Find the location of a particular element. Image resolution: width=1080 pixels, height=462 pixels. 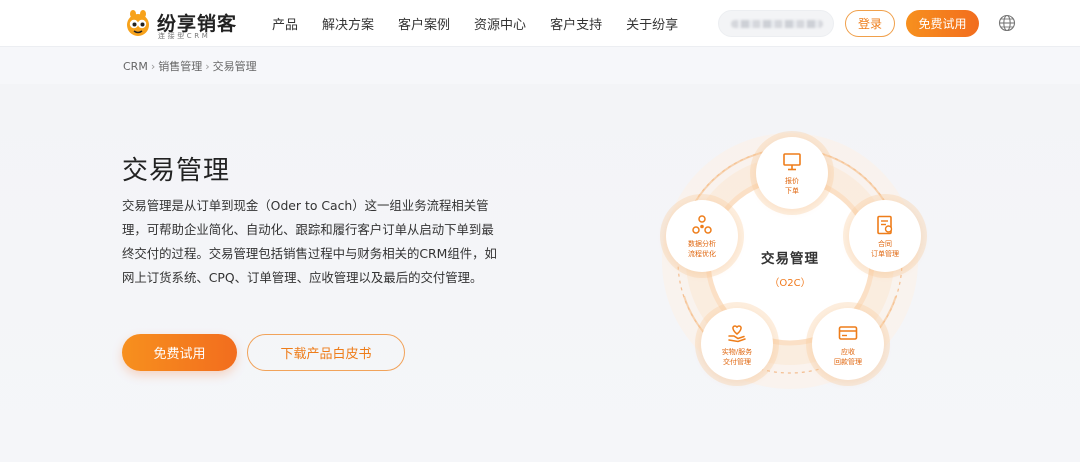

node-contract-order: 合同 订单管理 is located at coordinates (885, 236).